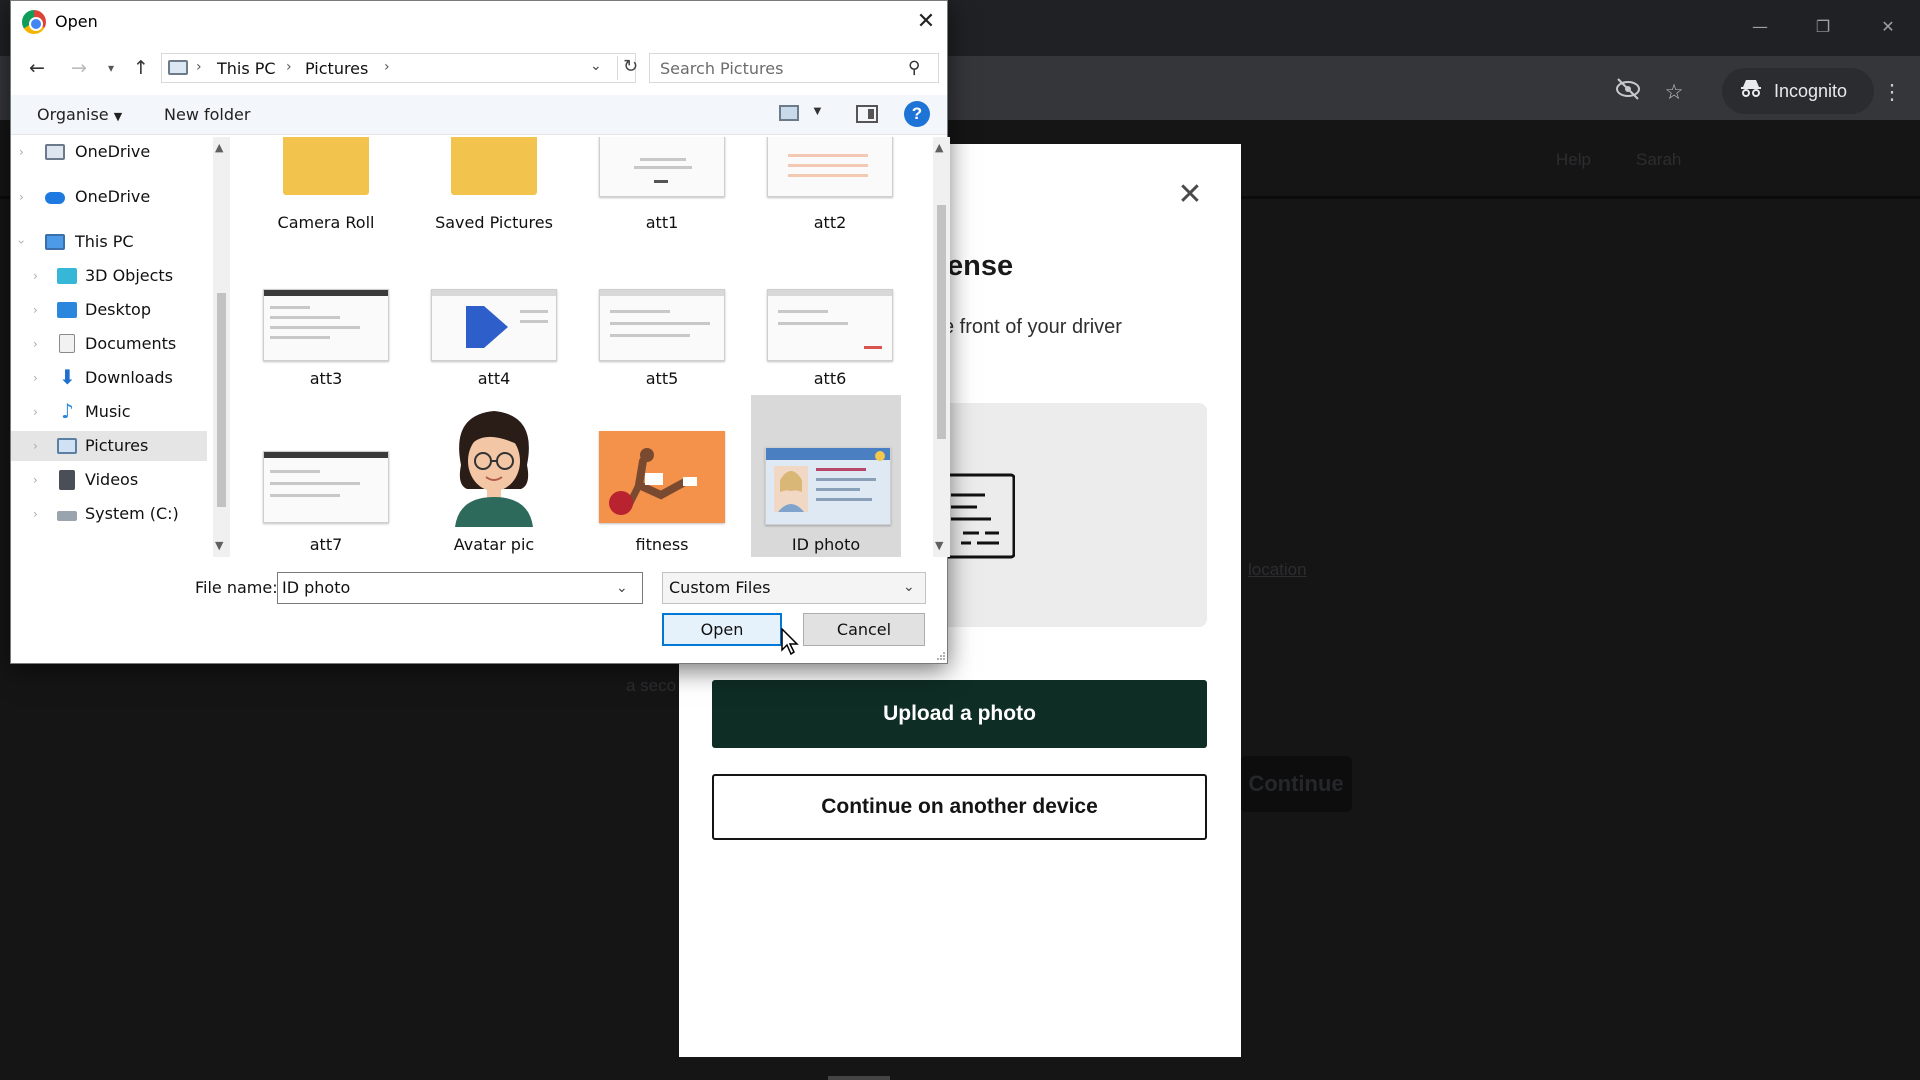 This screenshot has width=1920, height=1080. Describe the element at coordinates (926, 22) in the screenshot. I see `dialog-close-icon: ✕` at that location.